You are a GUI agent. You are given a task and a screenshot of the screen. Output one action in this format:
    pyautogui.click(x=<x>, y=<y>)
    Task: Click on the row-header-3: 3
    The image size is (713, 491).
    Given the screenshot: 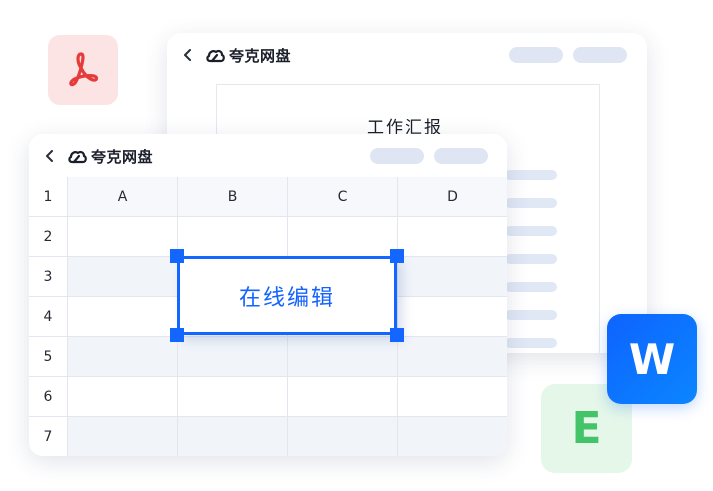 What is the action you would take?
    pyautogui.click(x=48, y=277)
    